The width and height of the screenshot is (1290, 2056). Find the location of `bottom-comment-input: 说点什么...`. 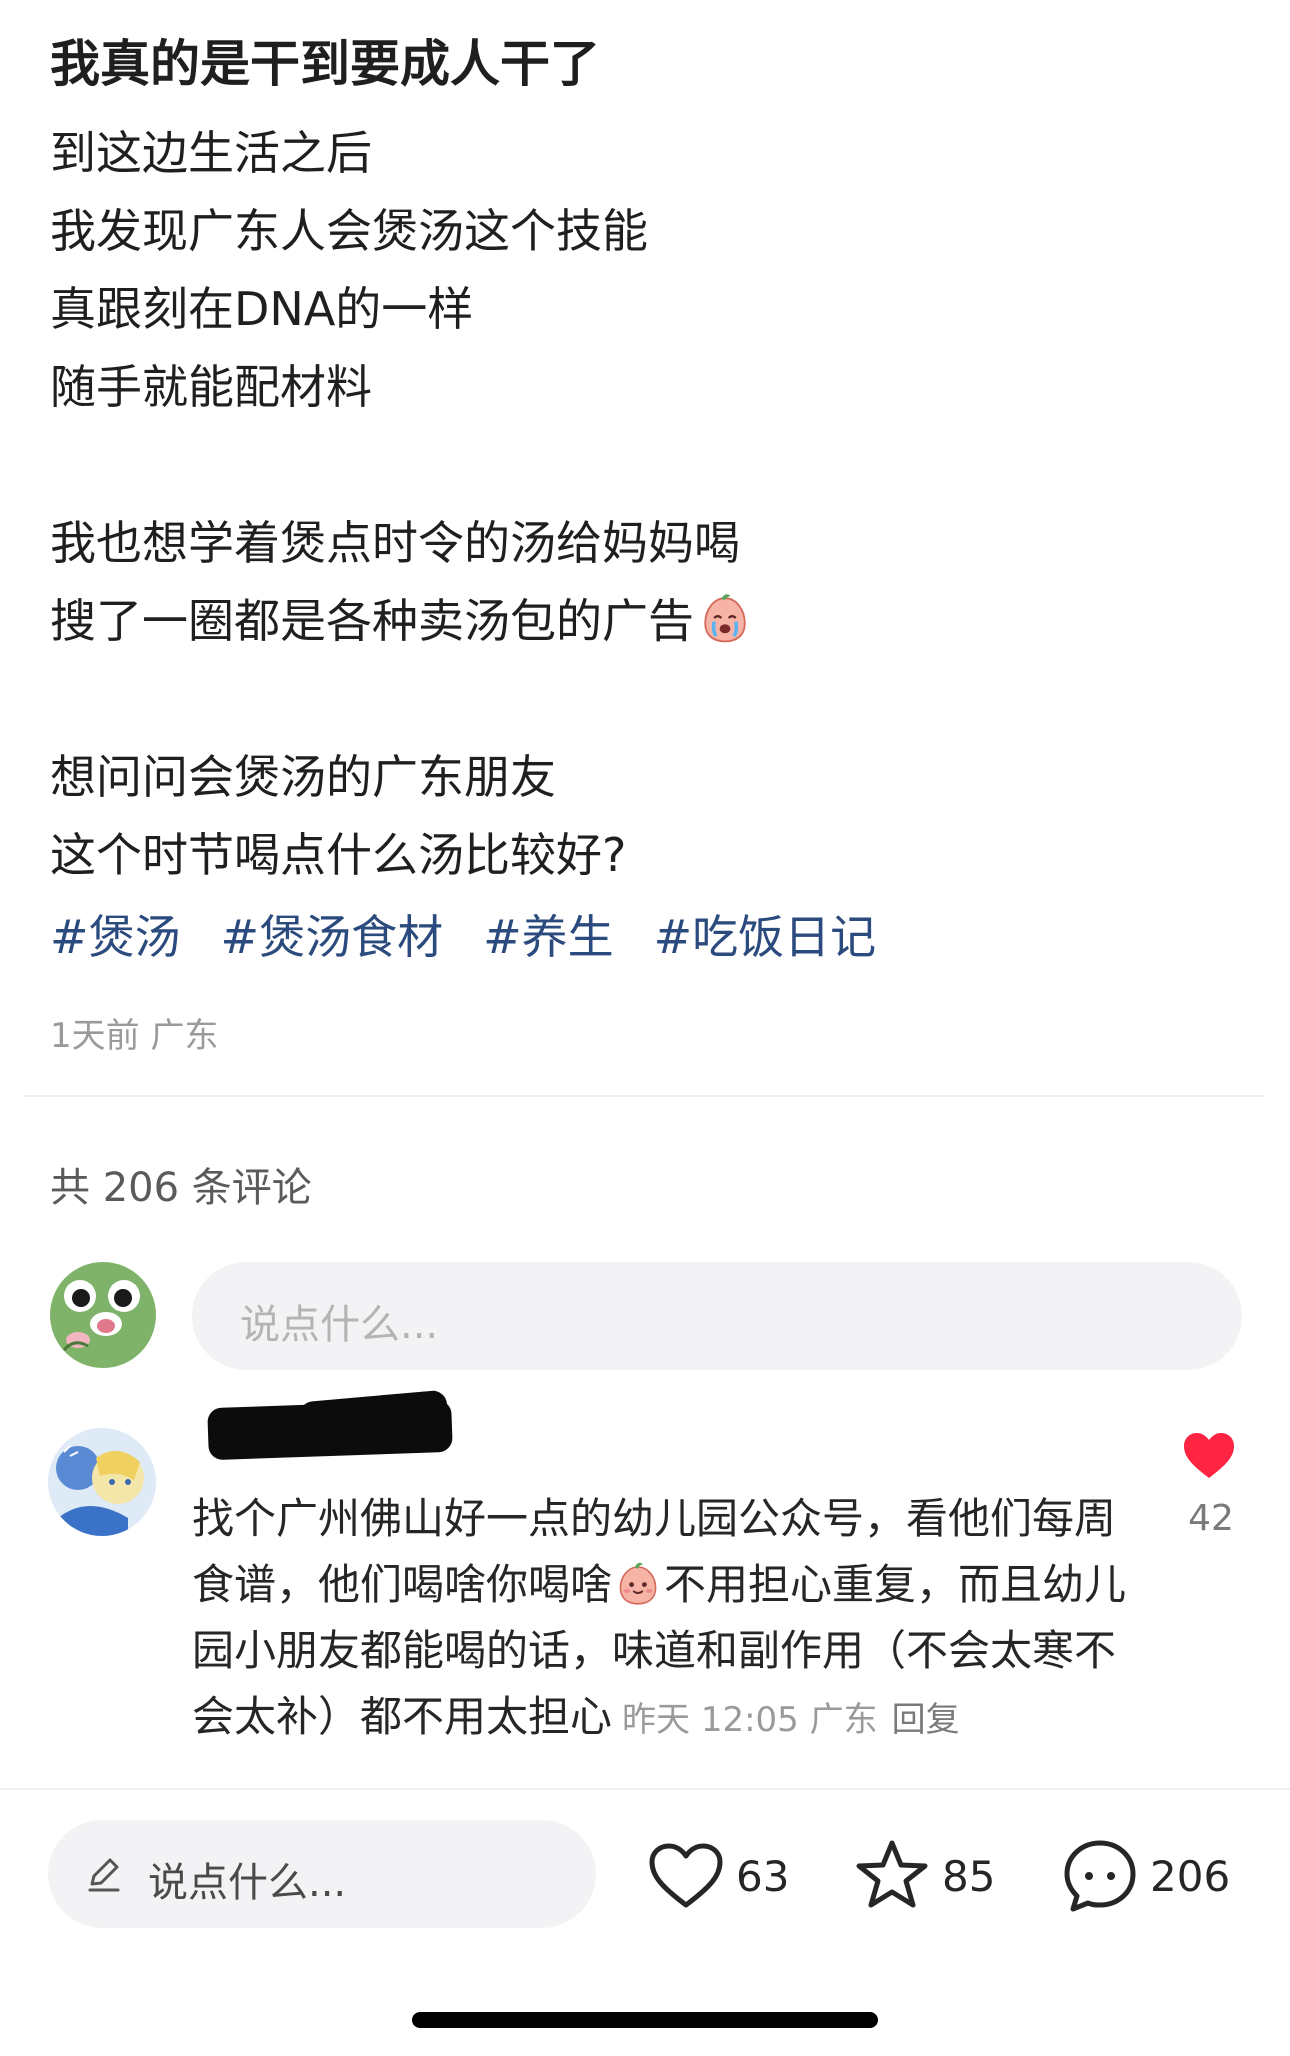

bottom-comment-input: 说点什么... is located at coordinates (322, 1874).